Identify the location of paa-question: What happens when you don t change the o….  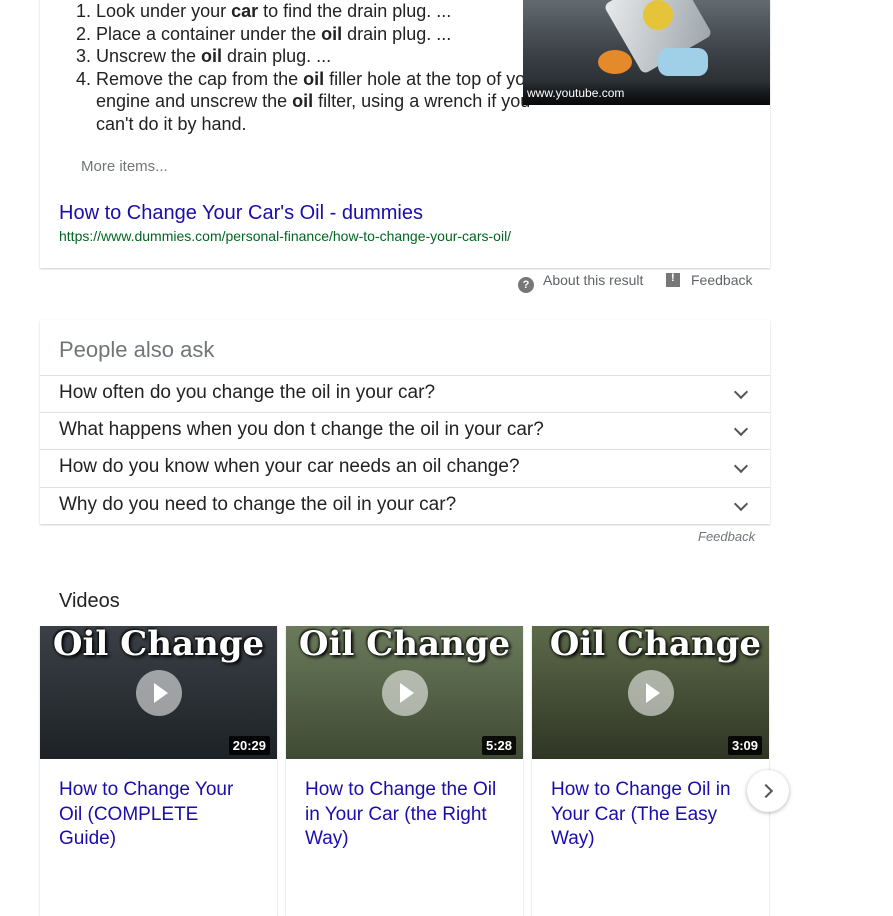
(301, 429).